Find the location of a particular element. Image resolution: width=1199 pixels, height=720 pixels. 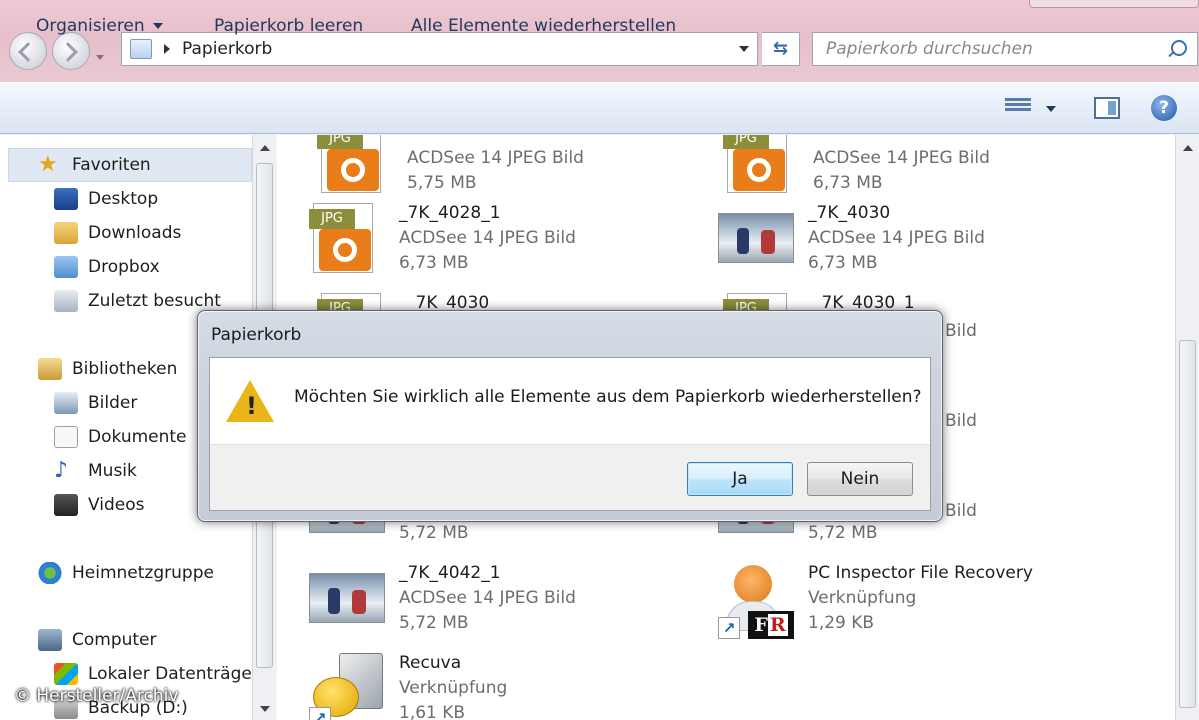

videos-icon is located at coordinates (66, 505).